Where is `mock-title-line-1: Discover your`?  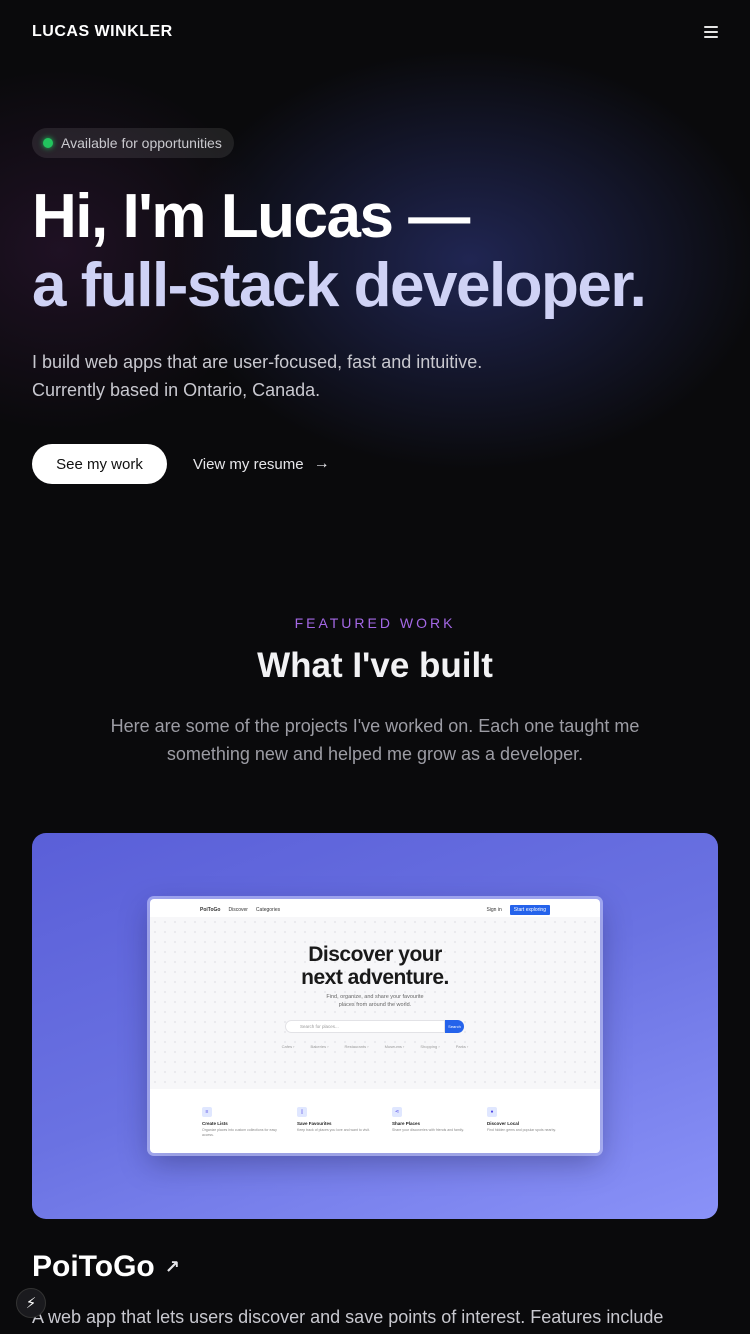
mock-title-line-1: Discover your is located at coordinates (375, 954).